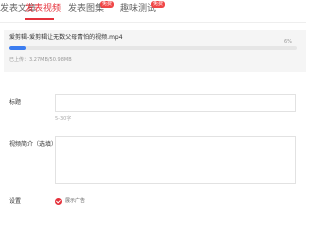 The width and height of the screenshot is (320, 240). I want to click on upload-progress-bar, so click(153, 48).